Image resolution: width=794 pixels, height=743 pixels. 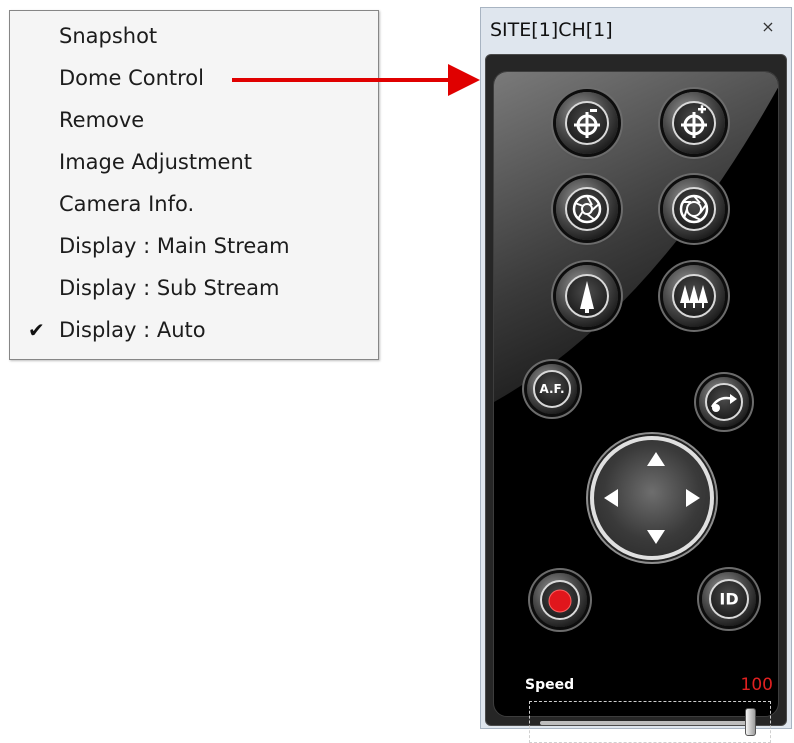 I want to click on auto-focus-label: A.F., so click(x=552, y=389).